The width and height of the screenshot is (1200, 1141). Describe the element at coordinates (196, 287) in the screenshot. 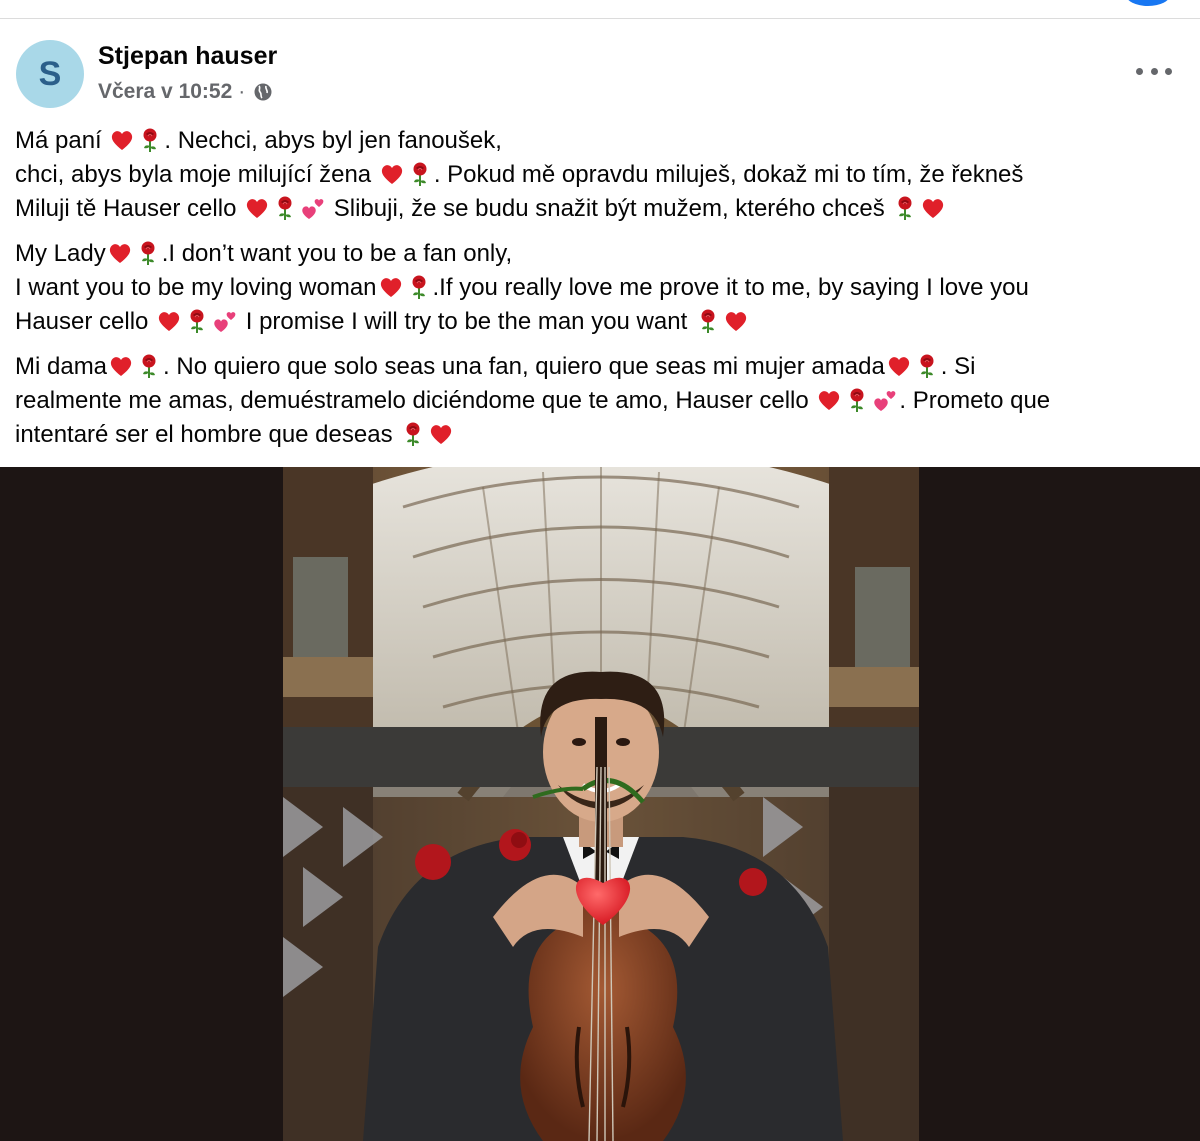

I see `text-segment: I want you to be my loving woman` at that location.